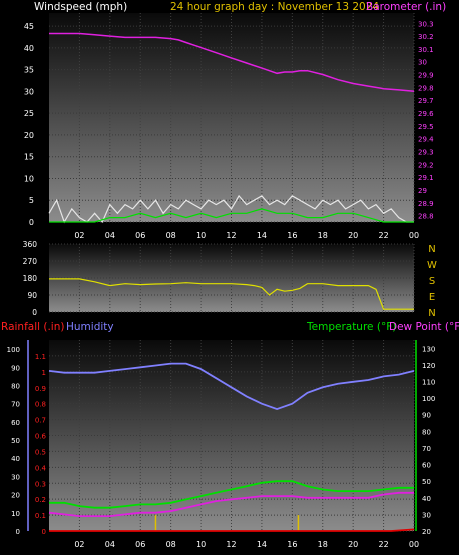 The width and height of the screenshot is (459, 555). I want to click on barometer-tick-label: 28.9, so click(426, 204).